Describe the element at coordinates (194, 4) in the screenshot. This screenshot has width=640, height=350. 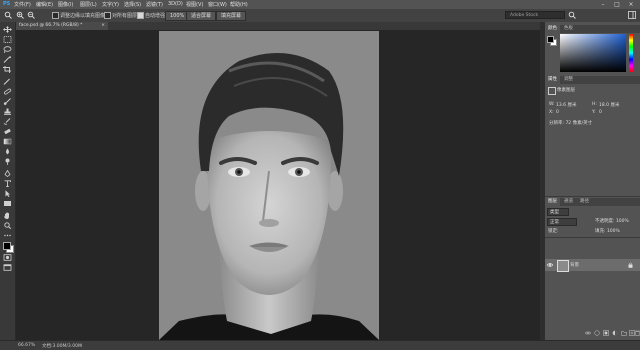
I see `menu-view: 视图(V)` at that location.